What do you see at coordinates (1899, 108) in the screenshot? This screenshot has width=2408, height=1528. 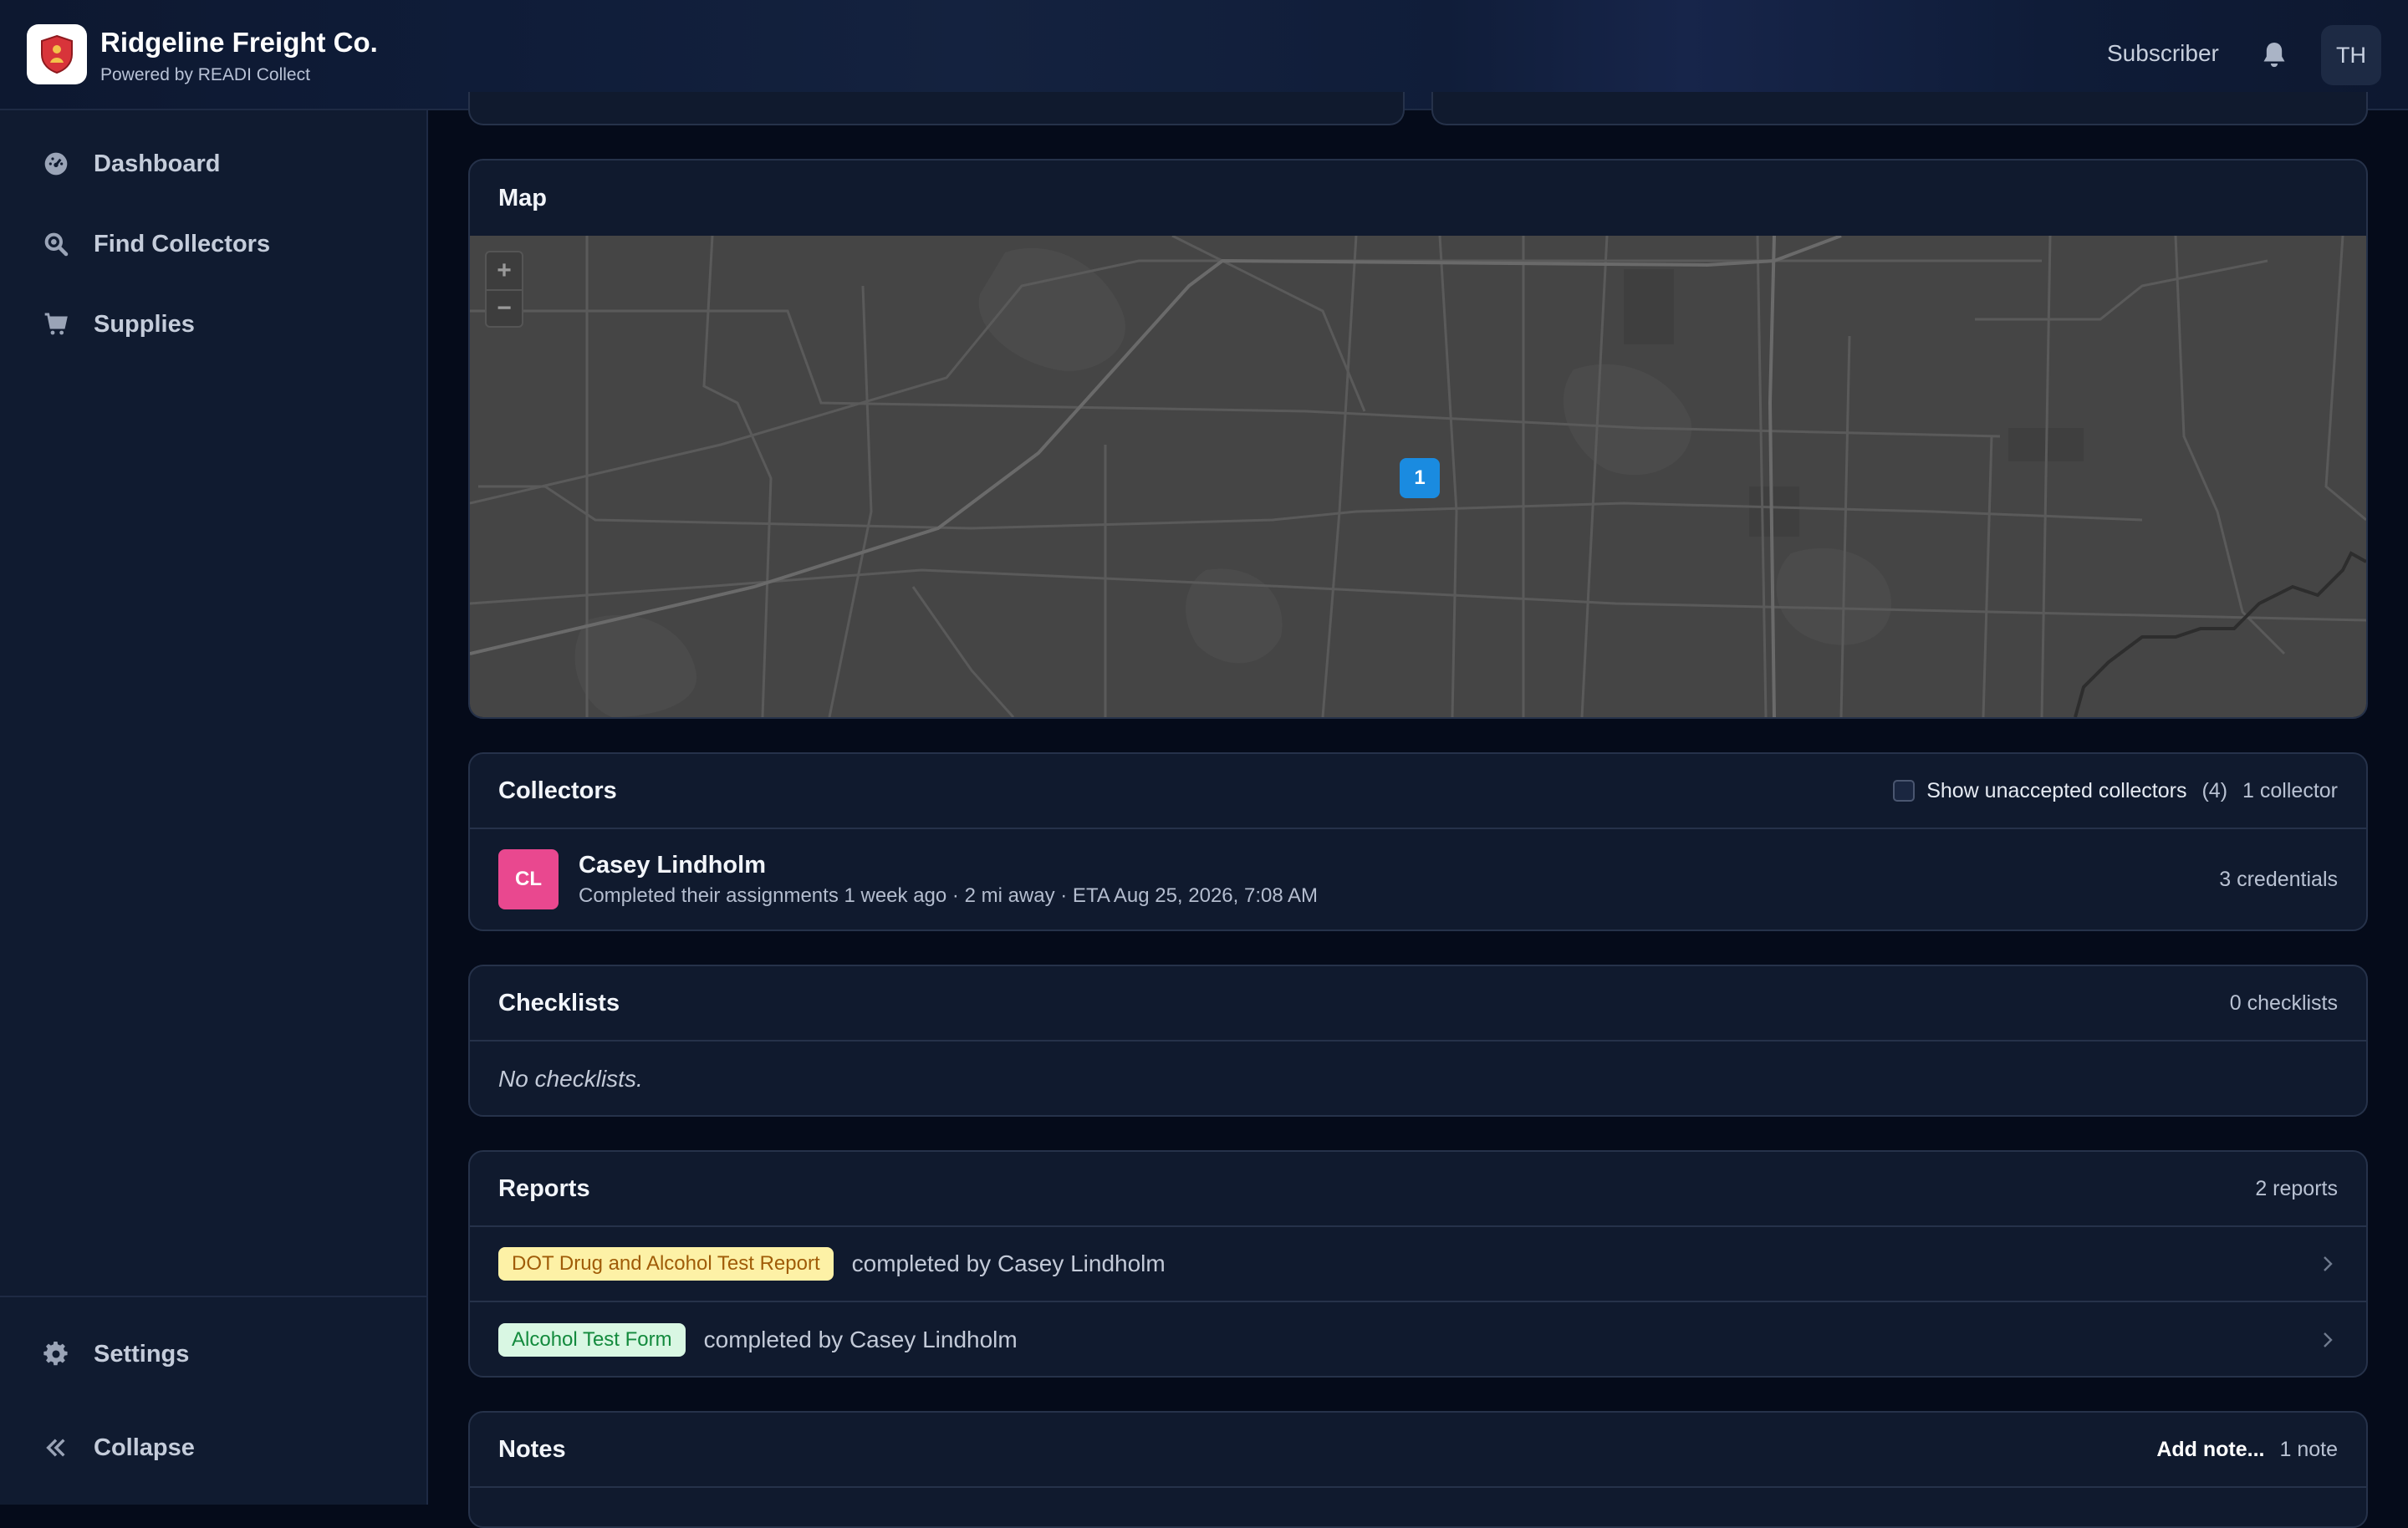 I see `scrolled-card-right` at bounding box center [1899, 108].